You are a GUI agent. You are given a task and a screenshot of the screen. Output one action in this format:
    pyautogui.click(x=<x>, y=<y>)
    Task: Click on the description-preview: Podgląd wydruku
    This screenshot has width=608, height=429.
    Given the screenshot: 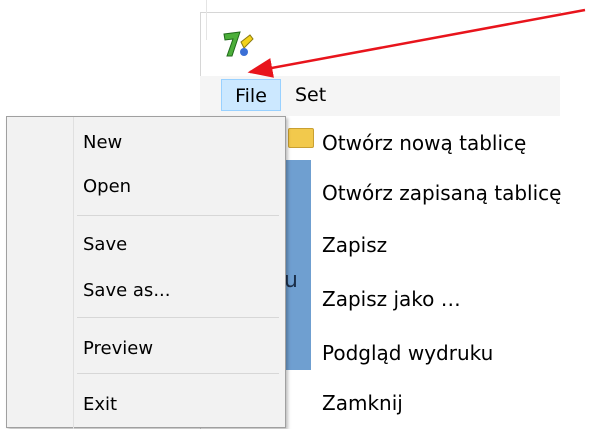 What is the action you would take?
    pyautogui.click(x=408, y=353)
    